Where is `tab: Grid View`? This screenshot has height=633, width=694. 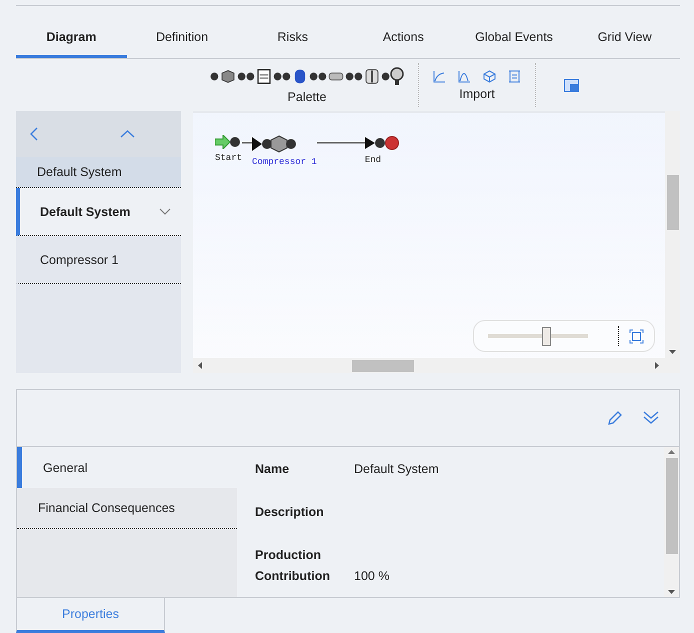 tab: Grid View is located at coordinates (624, 38).